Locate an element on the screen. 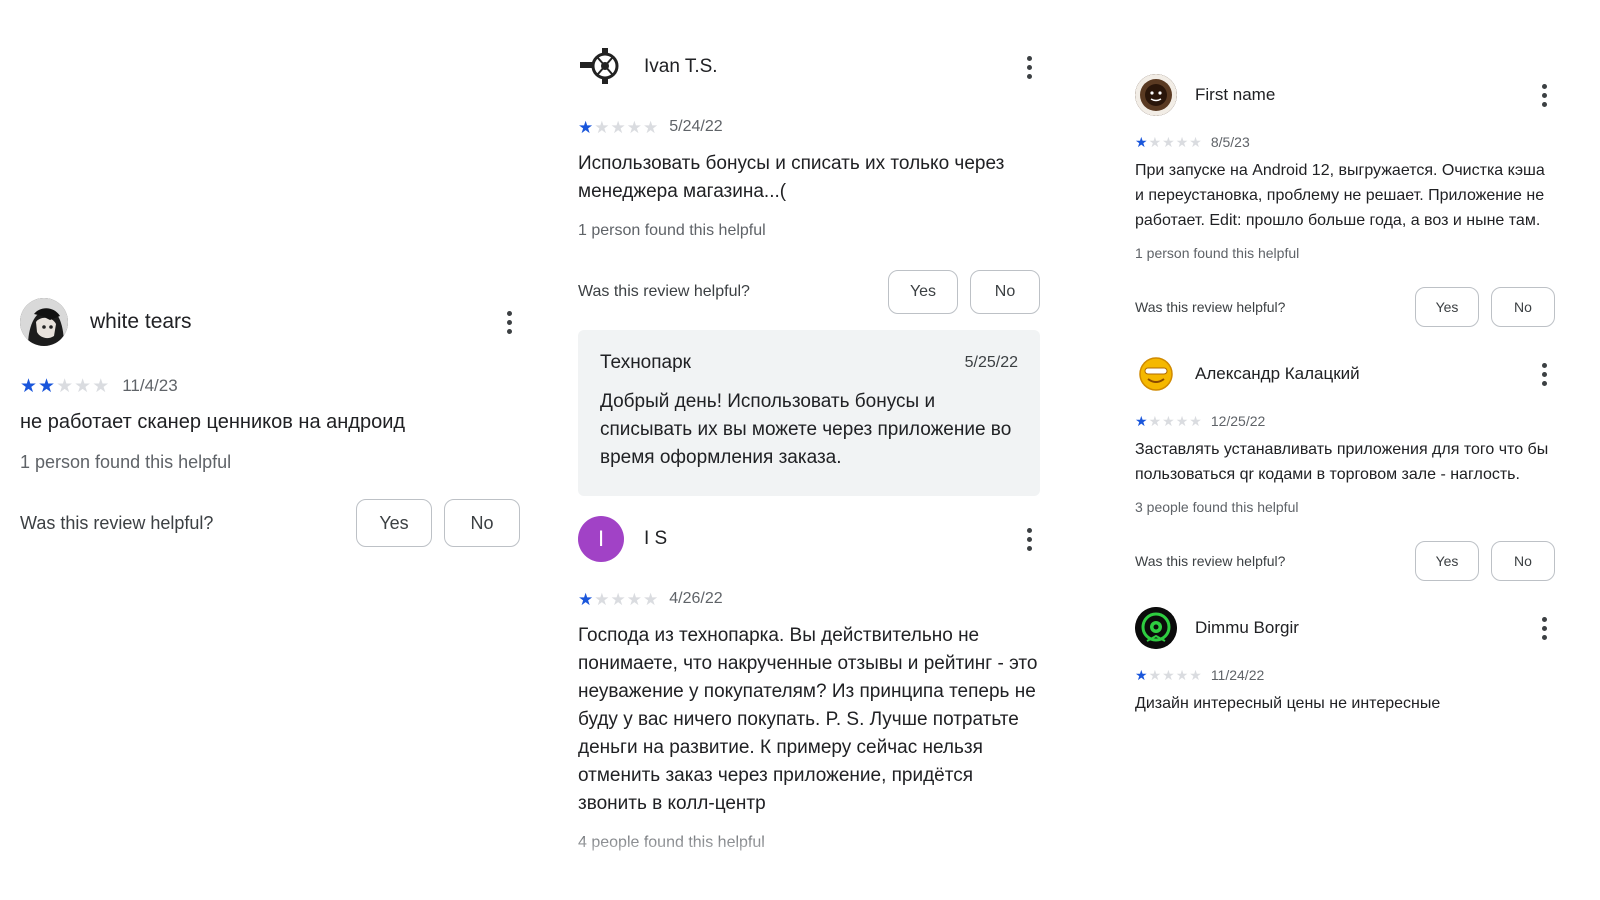 The width and height of the screenshot is (1600, 900). avatar: I is located at coordinates (601, 539).